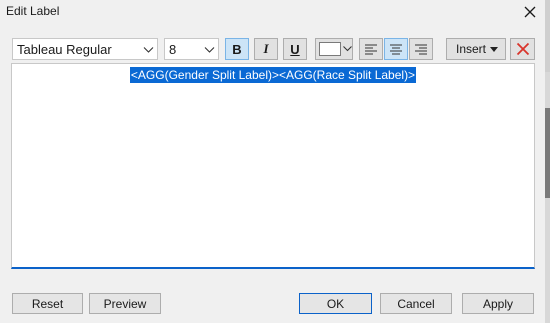  I want to click on align-center-button, so click(396, 49).